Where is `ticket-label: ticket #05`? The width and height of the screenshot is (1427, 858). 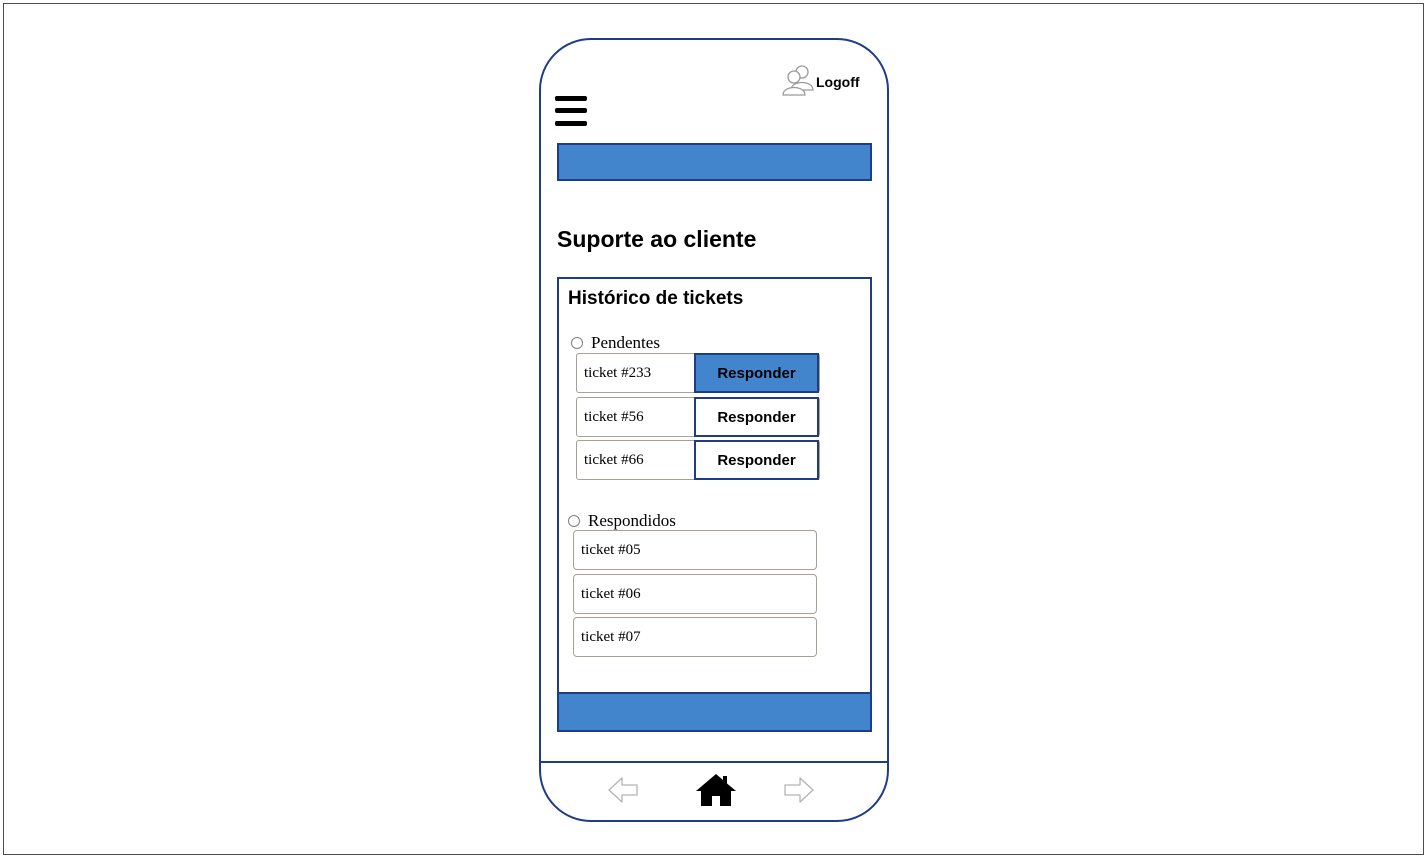
ticket-label: ticket #05 is located at coordinates (611, 550).